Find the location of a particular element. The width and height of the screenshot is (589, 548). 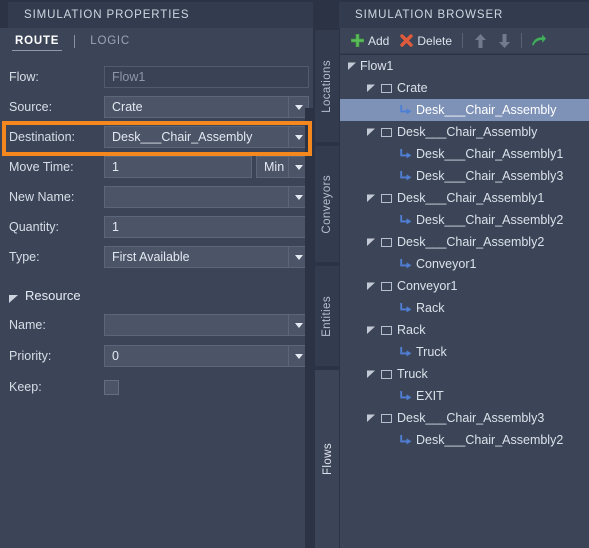

arrow-right-curved-icon is located at coordinates (539, 41).